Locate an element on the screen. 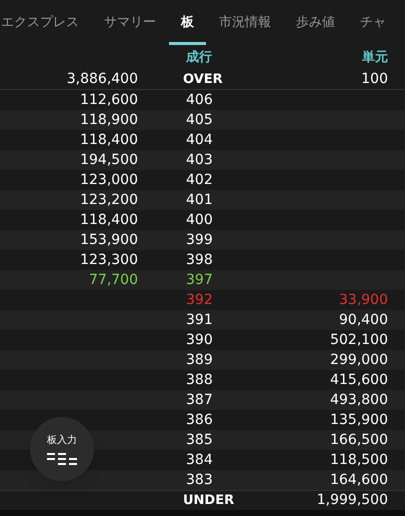 The height and width of the screenshot is (516, 405). sell-quantity: 194,500 is located at coordinates (109, 160).